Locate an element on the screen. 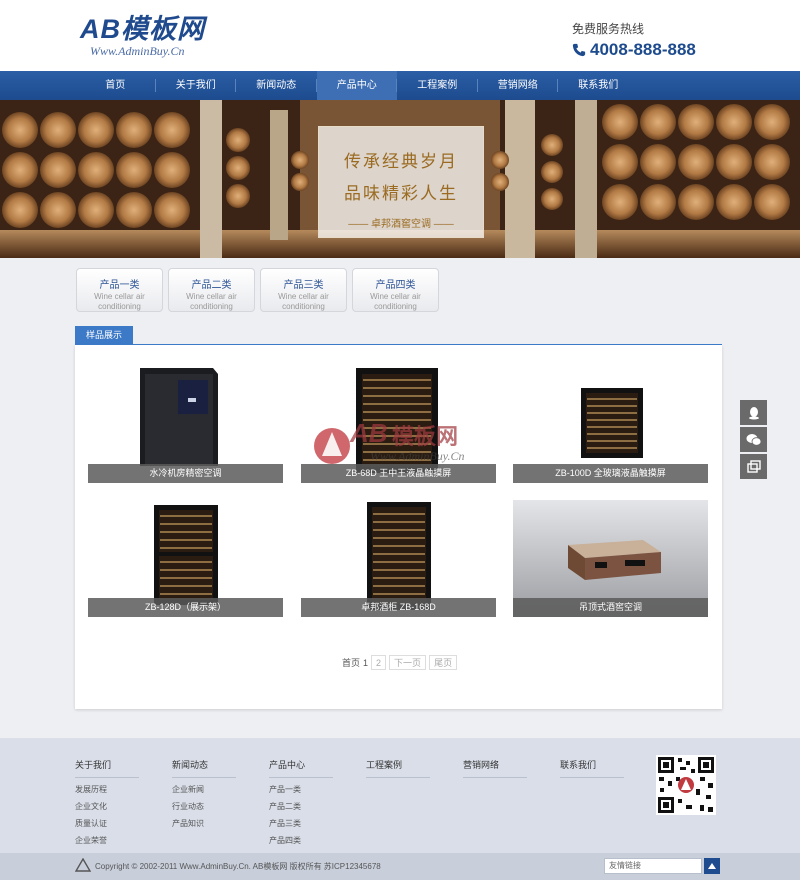  category-tab-1: 产品一类 Wine cellar air conditioning is located at coordinates (119, 290).